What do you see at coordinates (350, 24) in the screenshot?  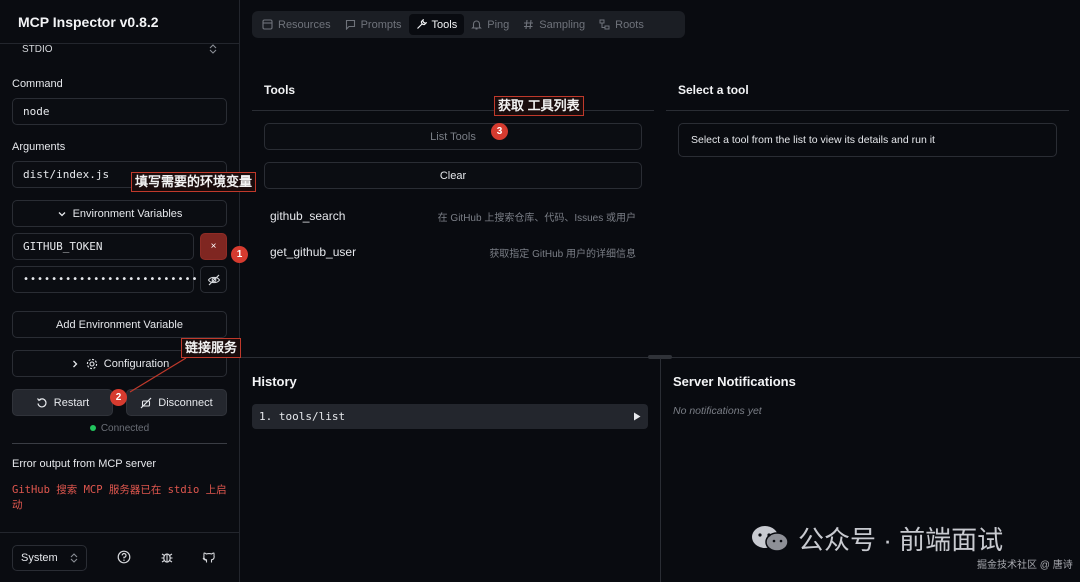 I see `prompts-icon` at bounding box center [350, 24].